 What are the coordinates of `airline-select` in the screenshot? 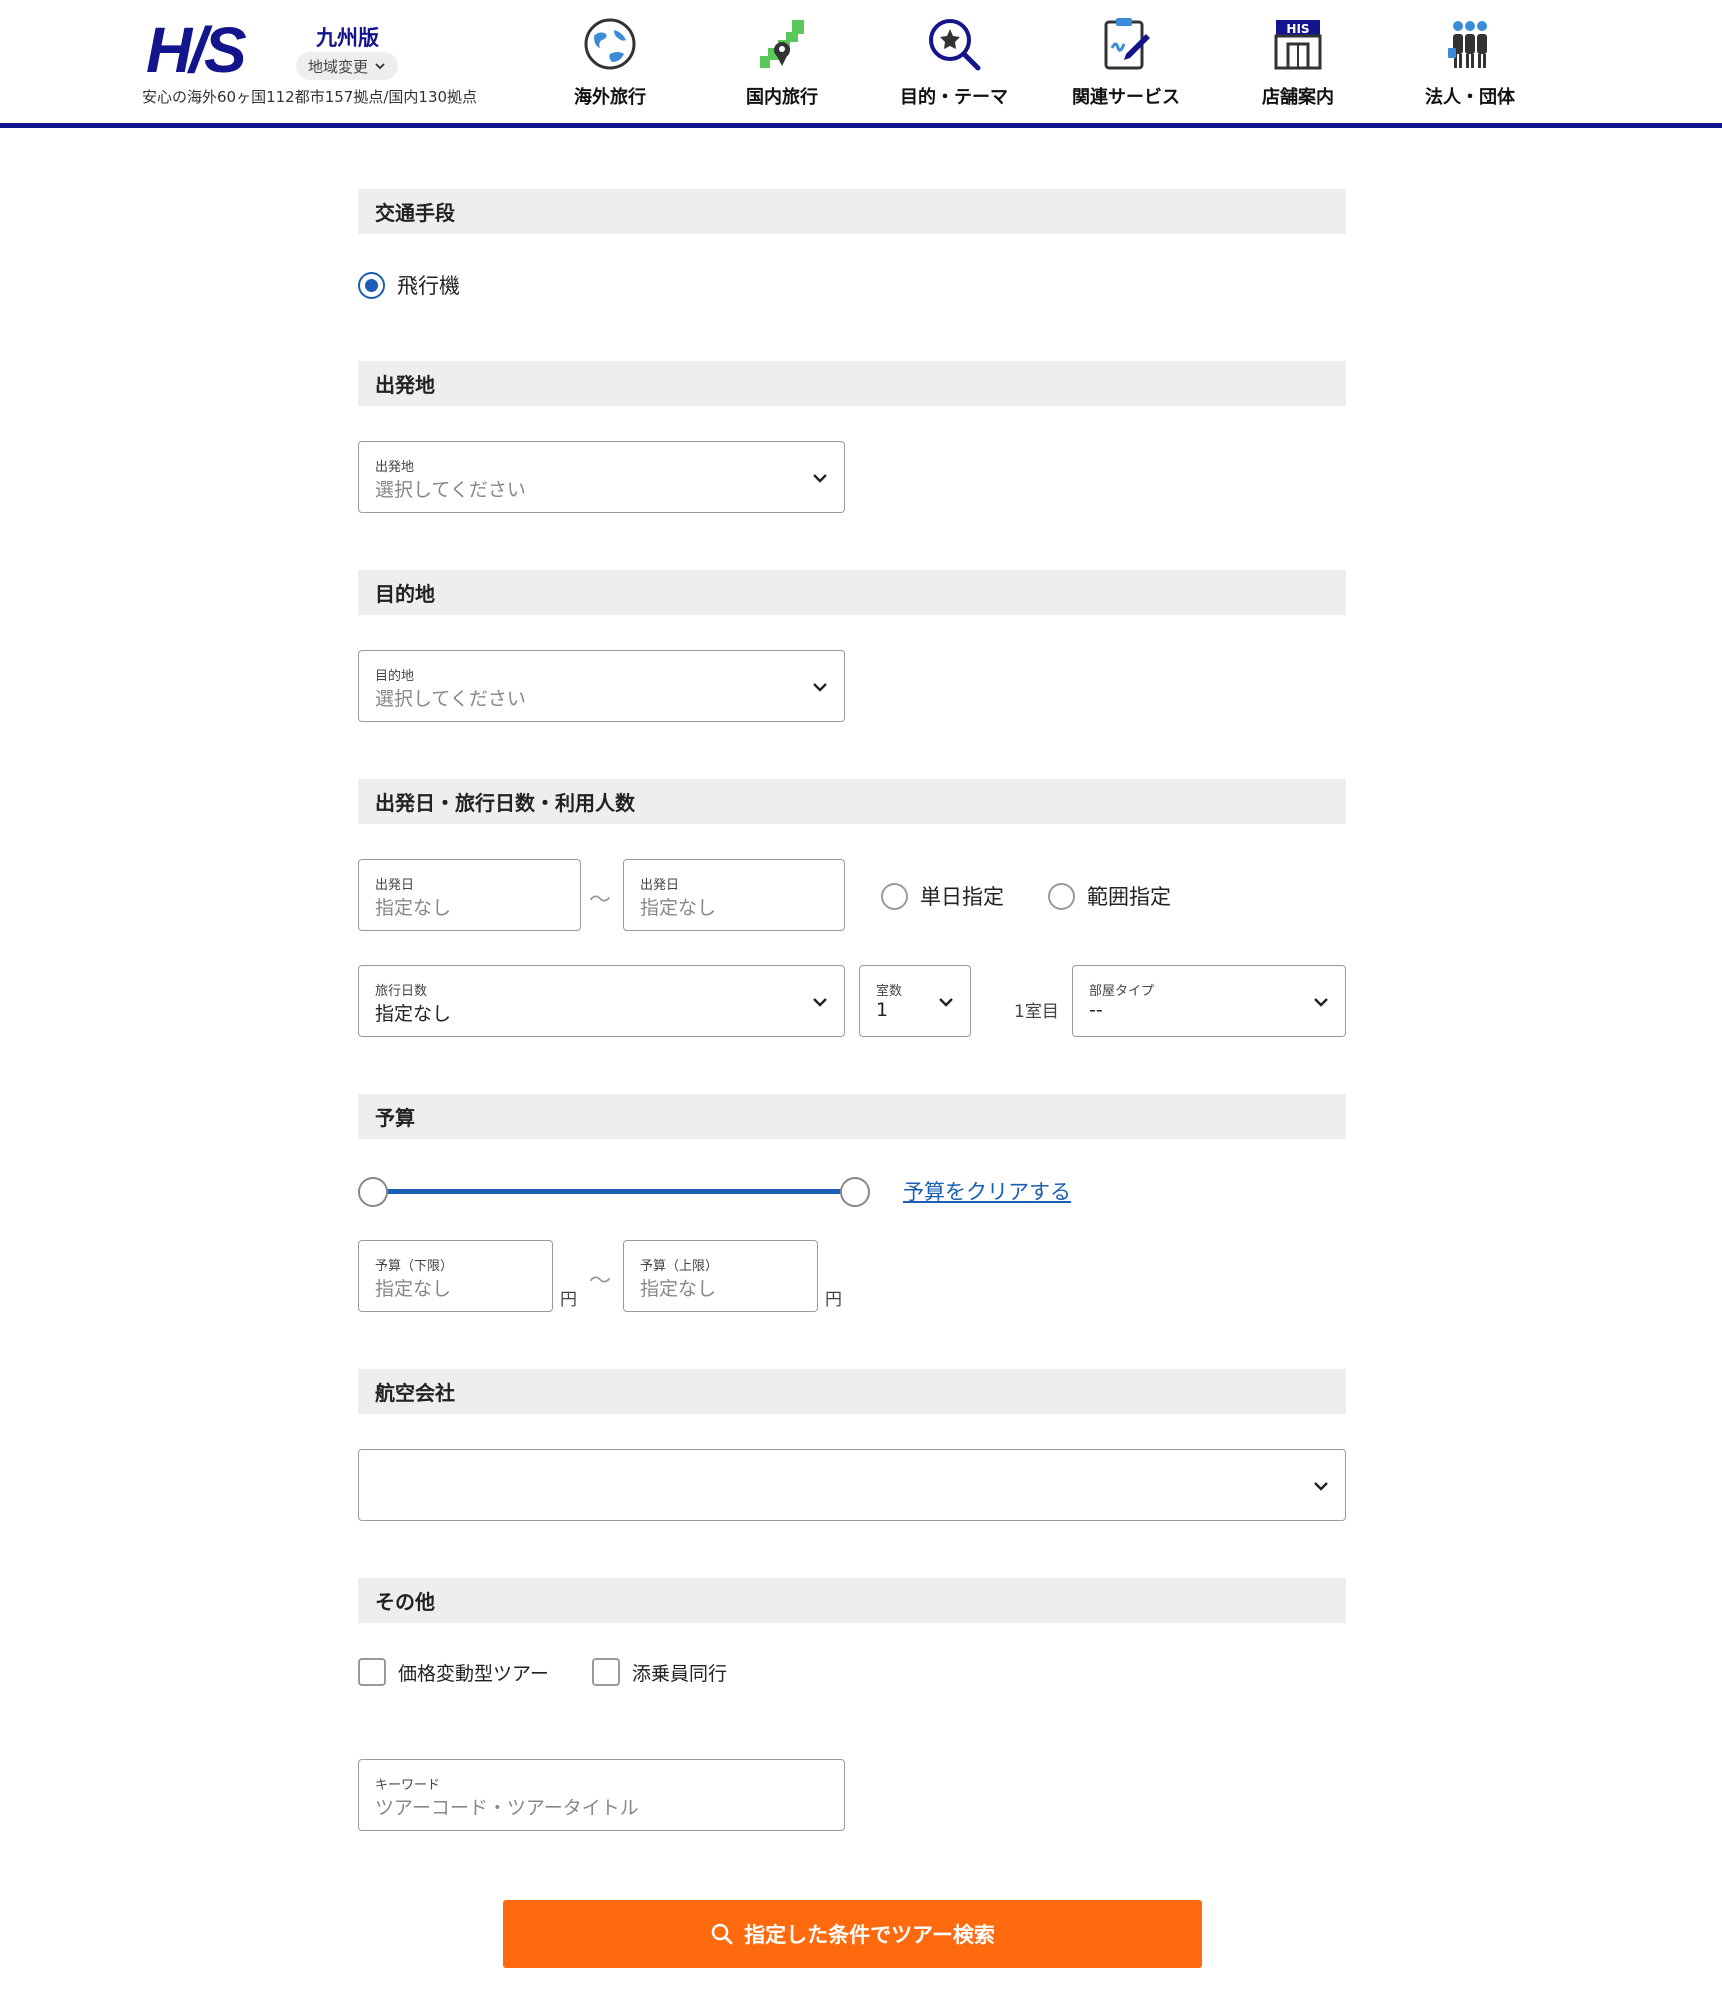 It's located at (852, 1485).